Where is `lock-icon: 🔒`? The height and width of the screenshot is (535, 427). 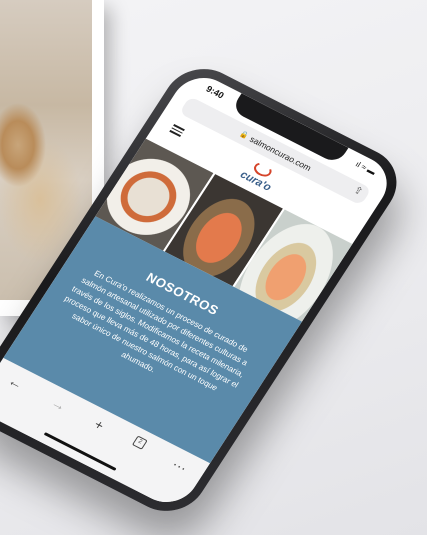
lock-icon: 🔒 is located at coordinates (244, 135).